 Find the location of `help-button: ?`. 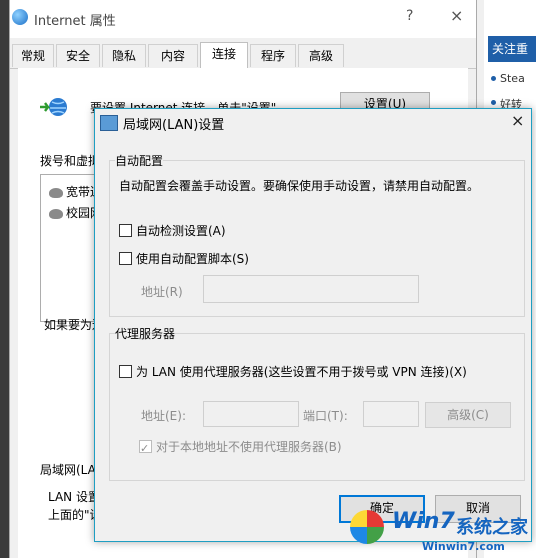

help-button: ? is located at coordinates (409, 16).